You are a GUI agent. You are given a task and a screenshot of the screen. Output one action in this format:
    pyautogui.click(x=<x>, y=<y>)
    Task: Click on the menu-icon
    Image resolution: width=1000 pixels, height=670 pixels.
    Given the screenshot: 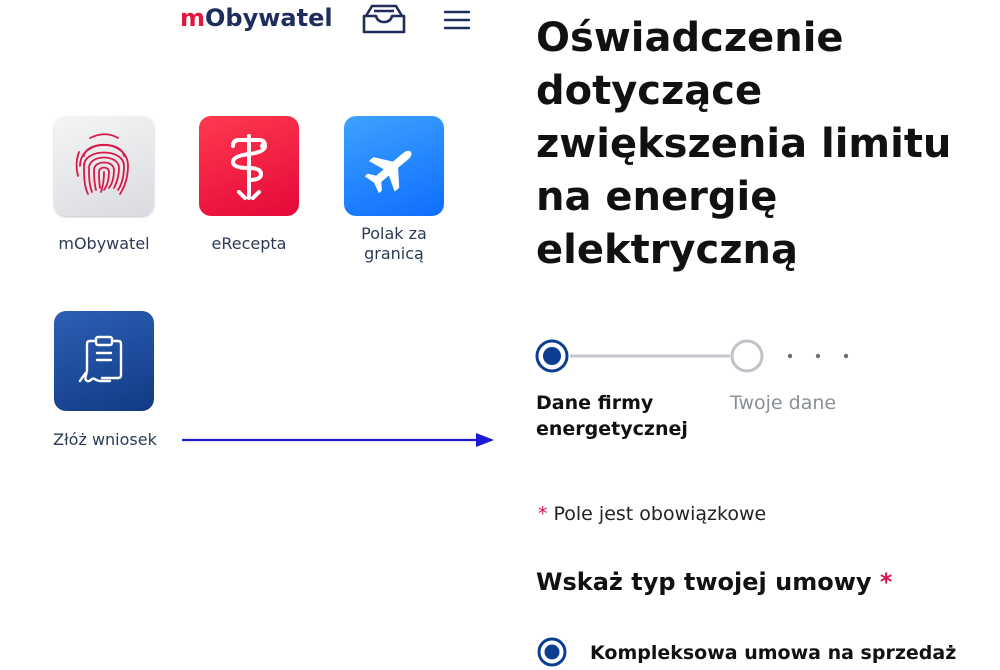 What is the action you would take?
    pyautogui.click(x=457, y=20)
    